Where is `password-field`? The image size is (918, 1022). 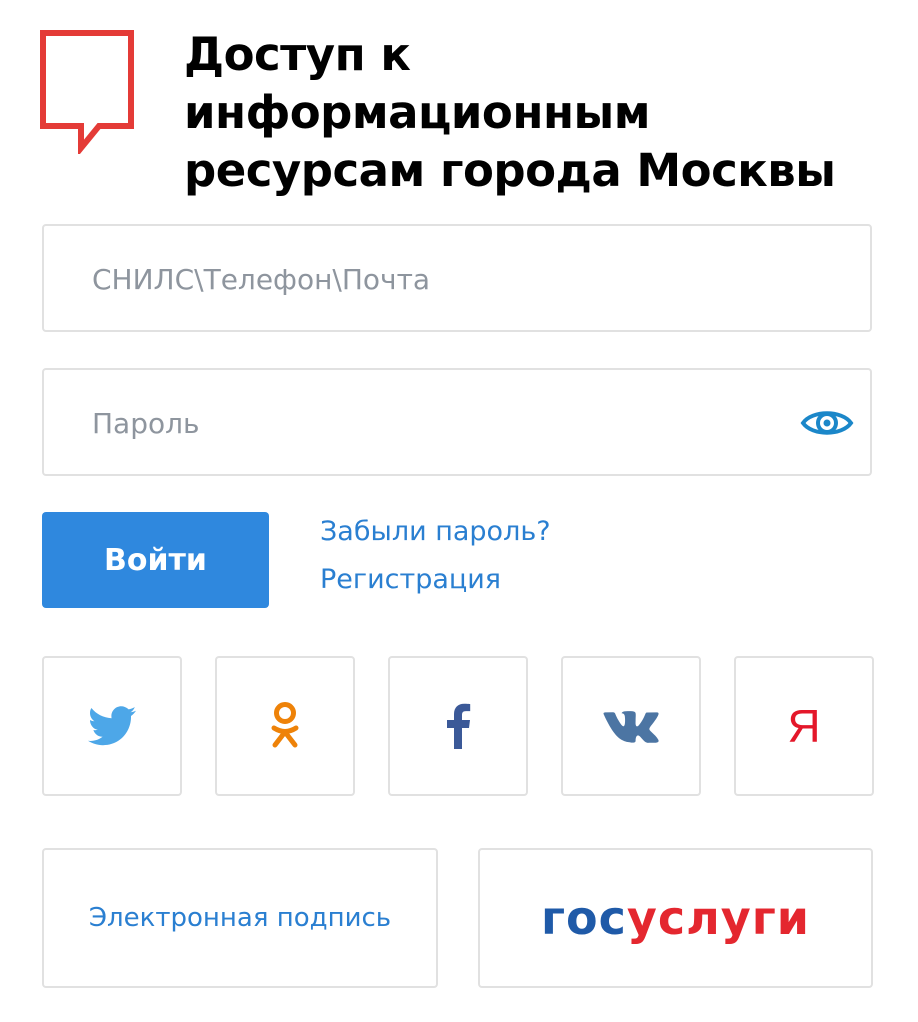 password-field is located at coordinates (457, 422).